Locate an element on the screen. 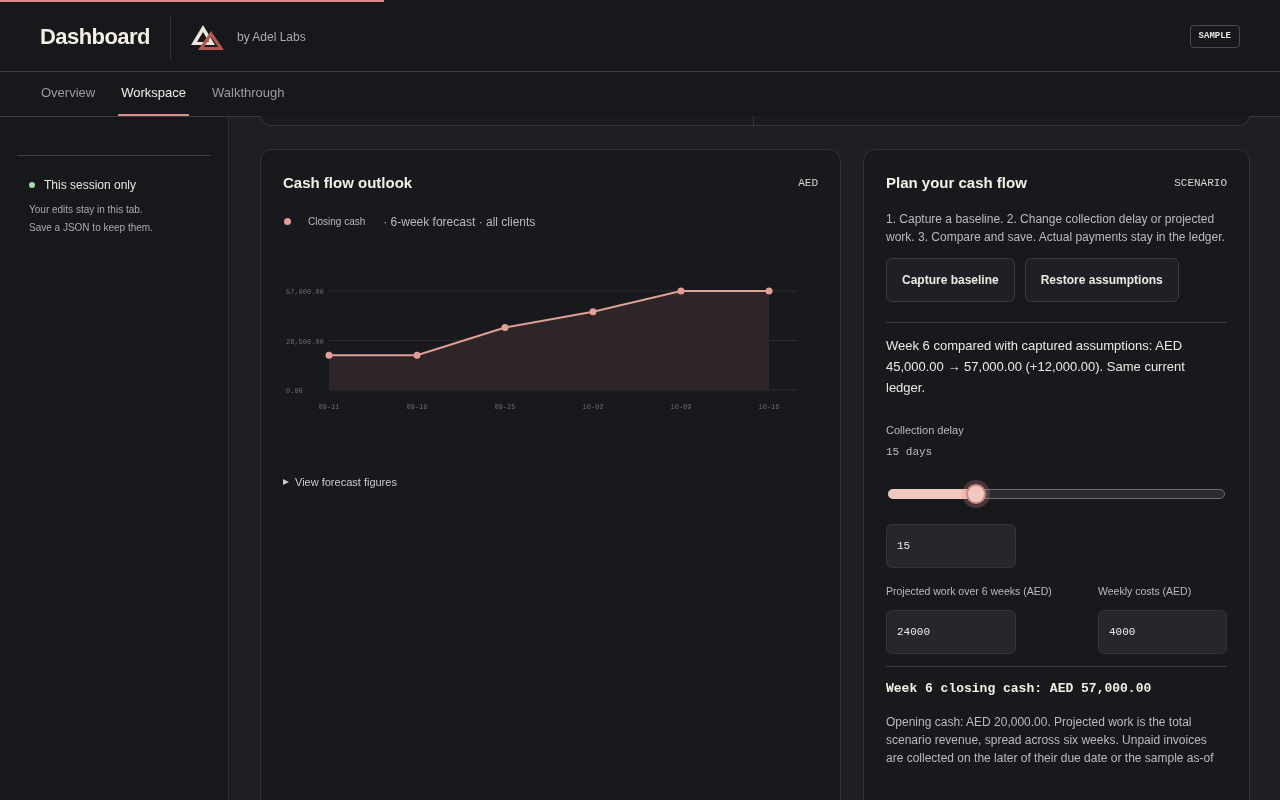  nav-tab: Overview is located at coordinates (68, 94).